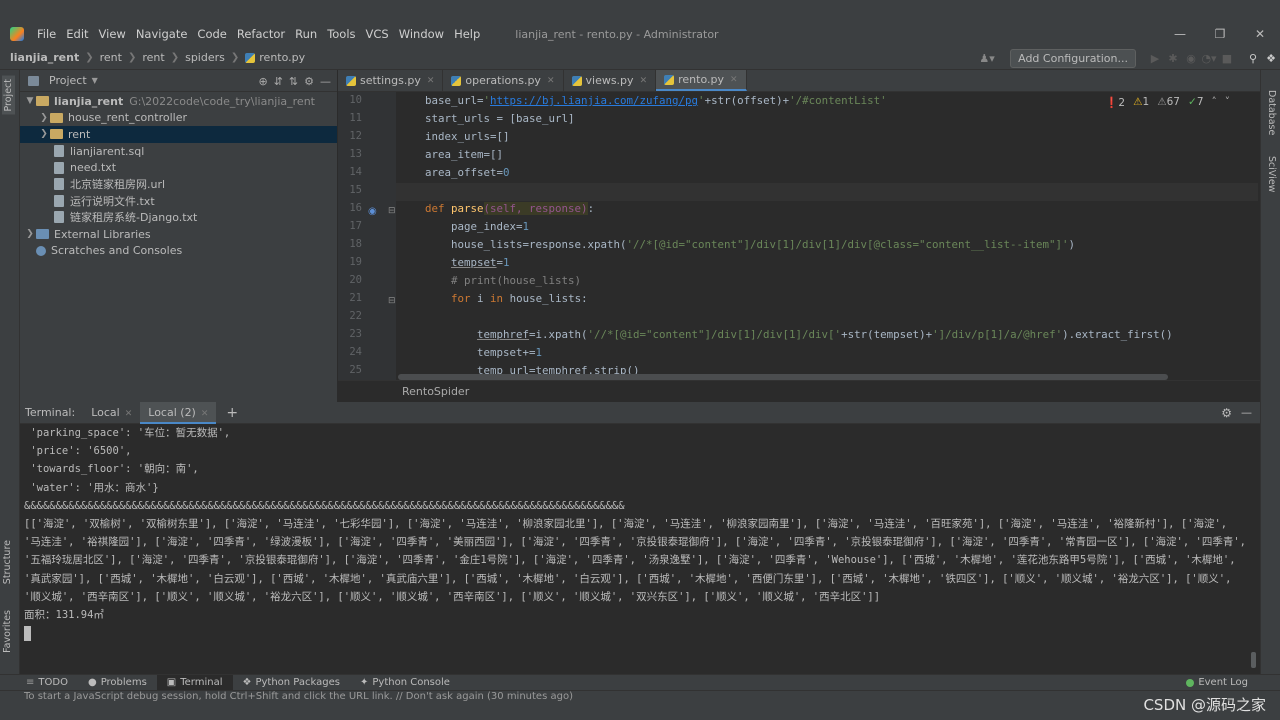  I want to click on user-icon: ♟▾, so click(987, 58).